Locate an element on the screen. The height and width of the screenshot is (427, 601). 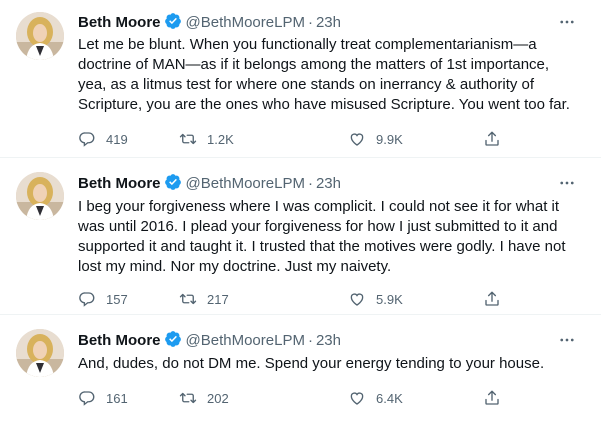
tweet-actions: 419 1.2K 9.9K is located at coordinates (298, 139).